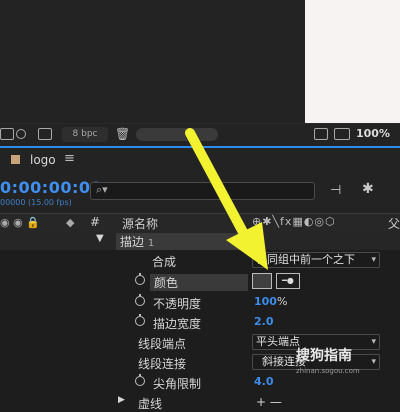  What do you see at coordinates (140, 223) in the screenshot?
I see `column-source-name: 源名称` at bounding box center [140, 223].